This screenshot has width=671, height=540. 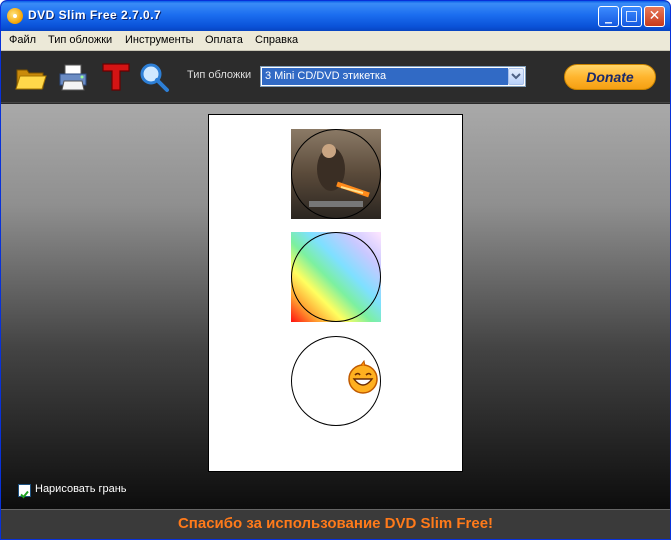 I want to click on dropdown-arrow-button, so click(x=516, y=76).